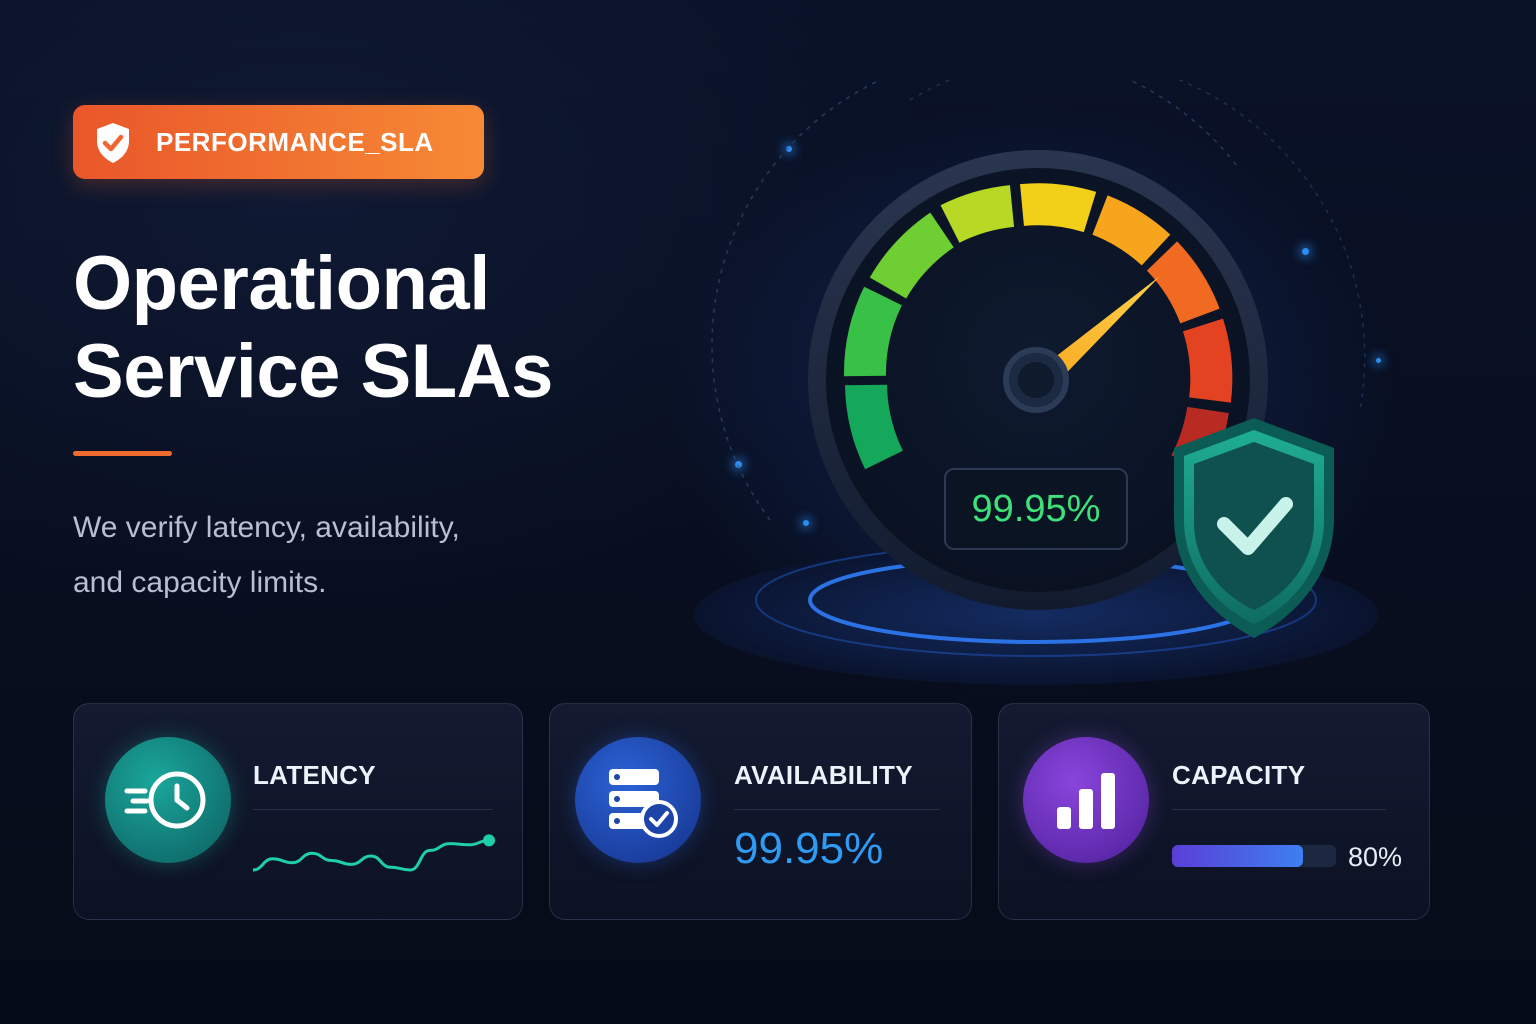 Image resolution: width=1536 pixels, height=1024 pixels. What do you see at coordinates (643, 803) in the screenshot?
I see `server-check-icon` at bounding box center [643, 803].